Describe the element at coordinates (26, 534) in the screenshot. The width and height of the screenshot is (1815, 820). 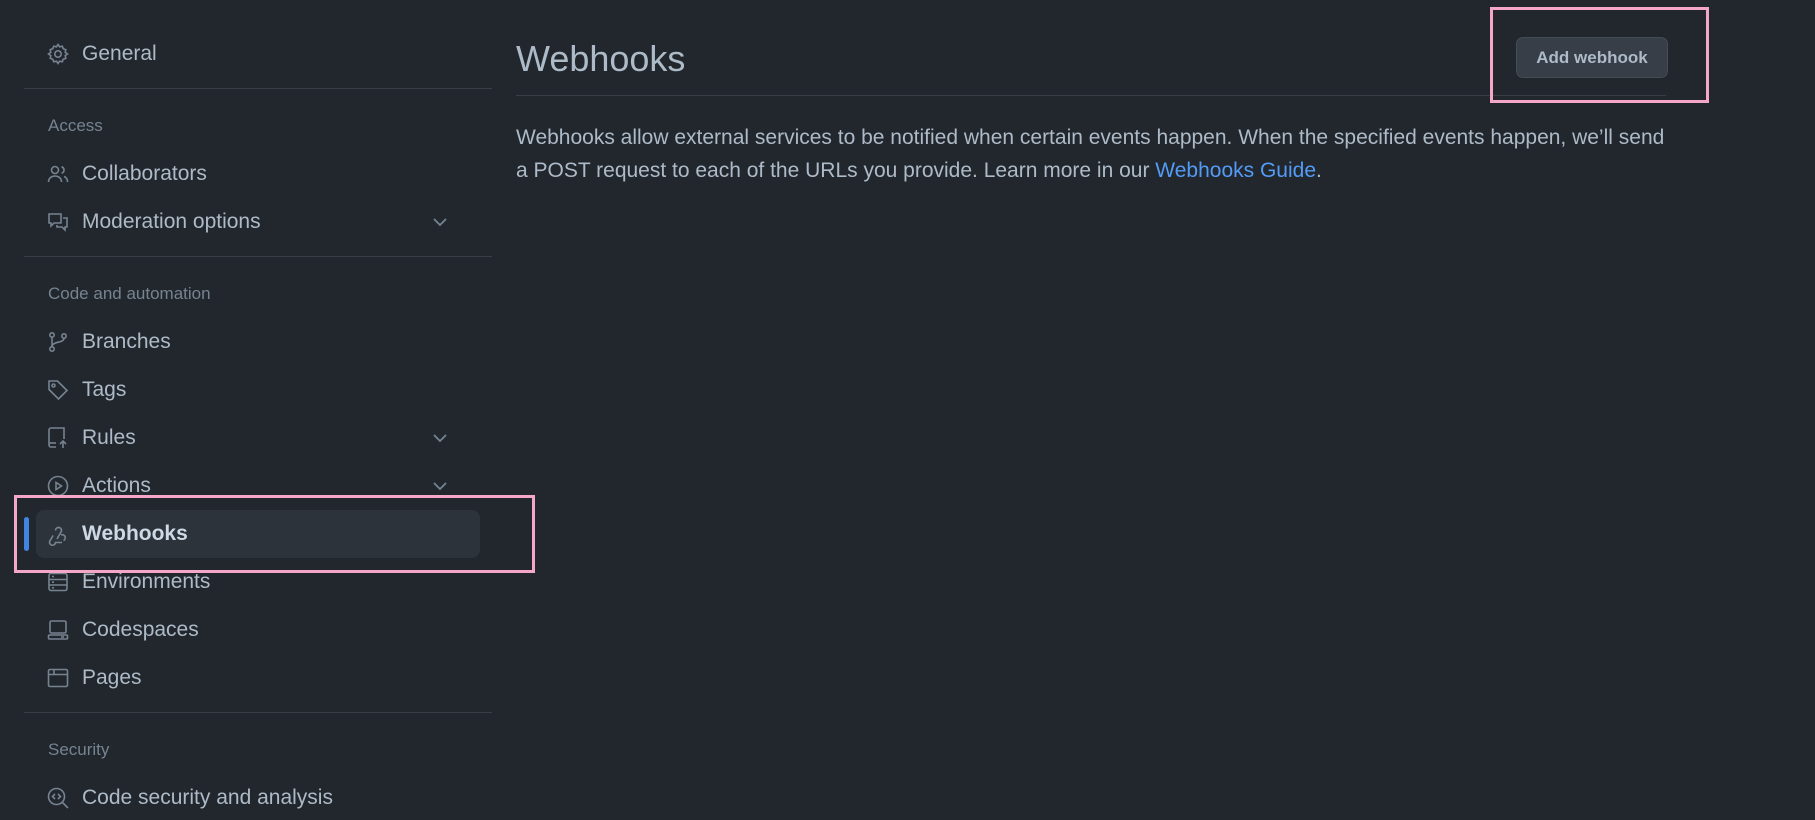
I see `active-indicator` at that location.